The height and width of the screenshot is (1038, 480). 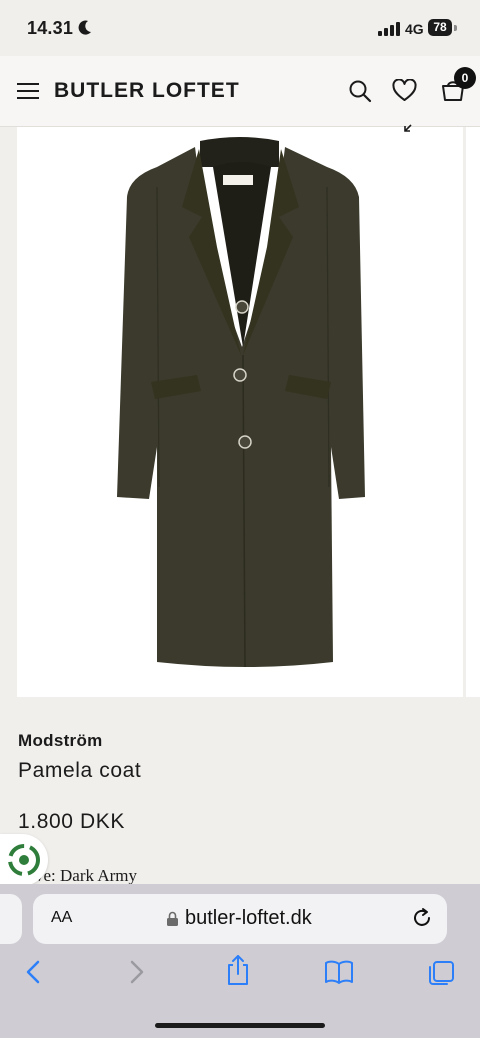 I want to click on reader-settings-button: AA, so click(x=61, y=918).